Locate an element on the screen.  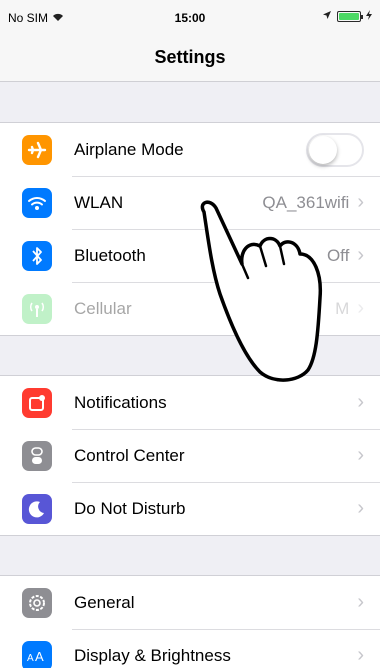
row-label: Control Center is located at coordinates (129, 455).